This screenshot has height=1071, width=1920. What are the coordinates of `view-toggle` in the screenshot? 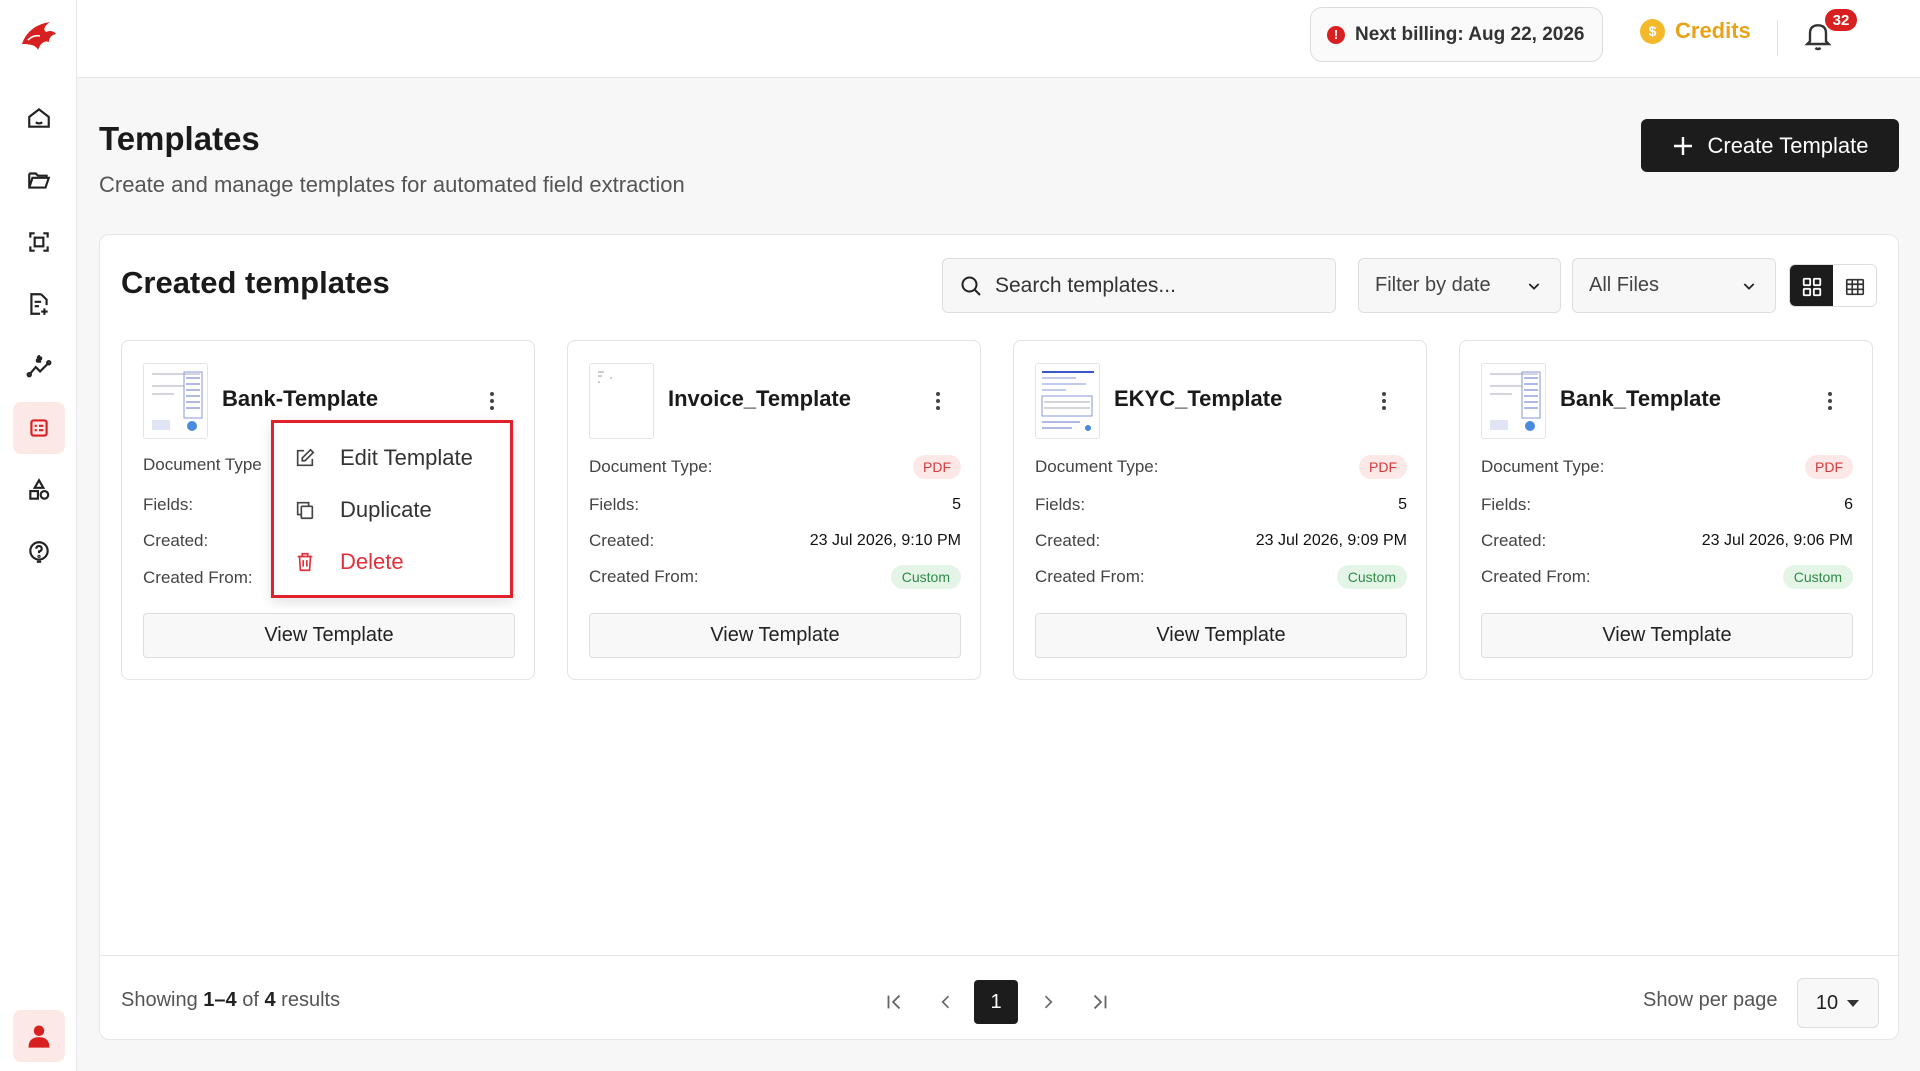 It's located at (1833, 285).